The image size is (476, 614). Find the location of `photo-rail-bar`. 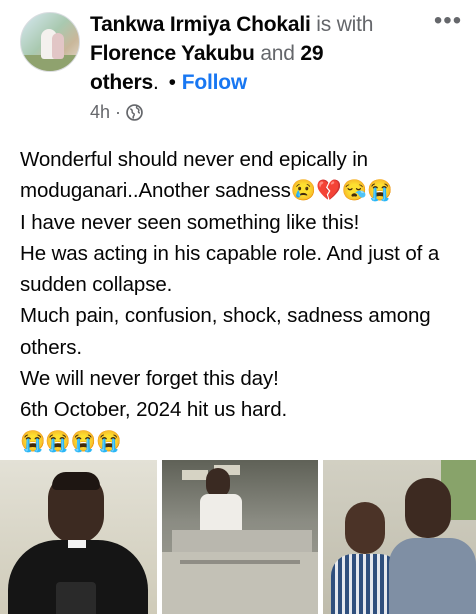

photo-rail-bar is located at coordinates (240, 562).